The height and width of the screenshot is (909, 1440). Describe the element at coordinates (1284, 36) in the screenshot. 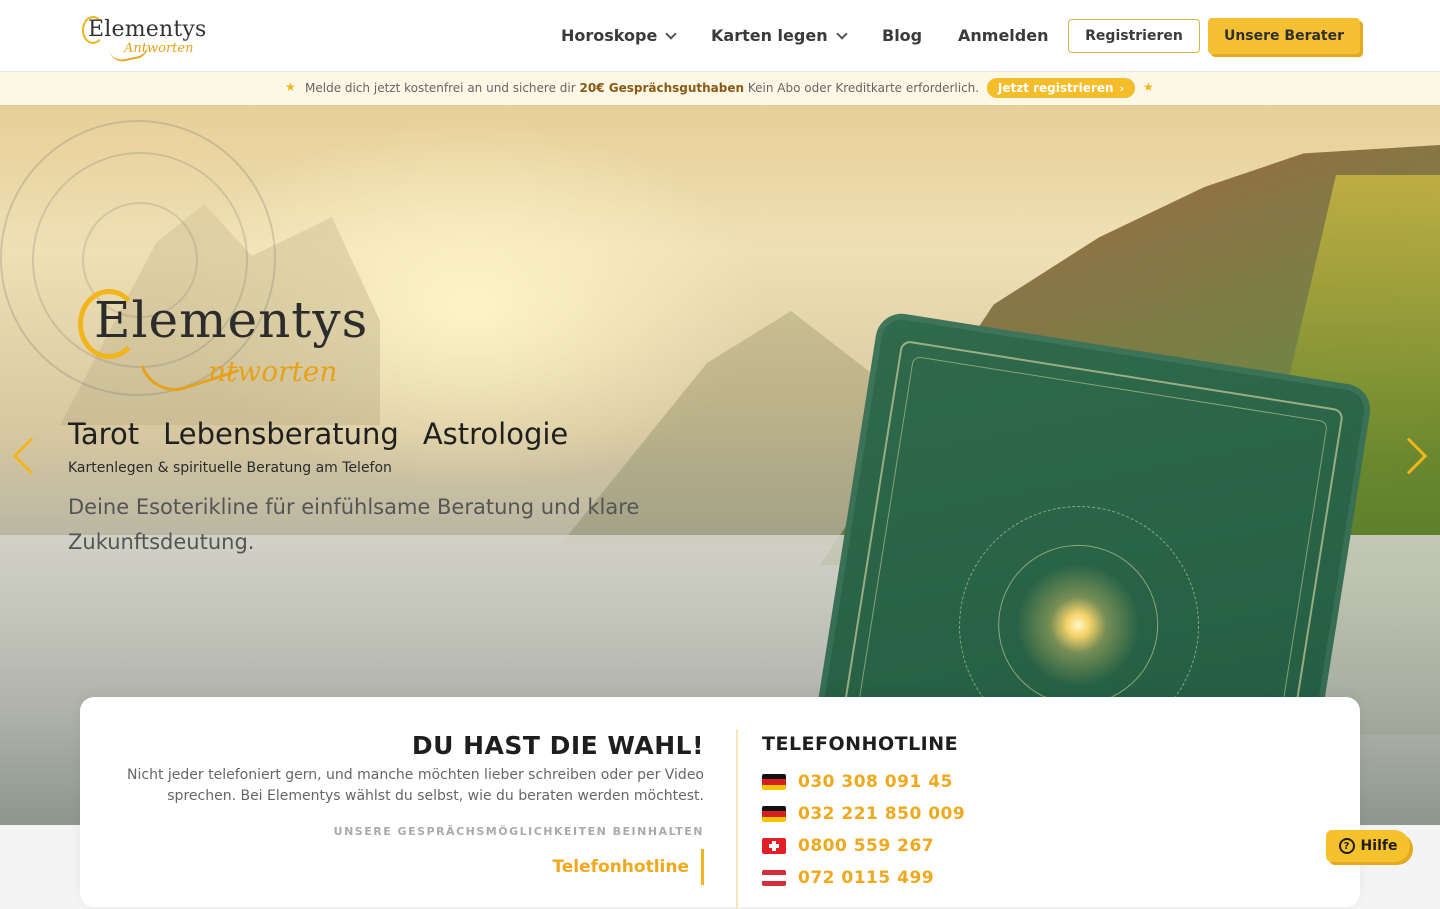

I see `our-advisors-button: Unsere Berater` at that location.